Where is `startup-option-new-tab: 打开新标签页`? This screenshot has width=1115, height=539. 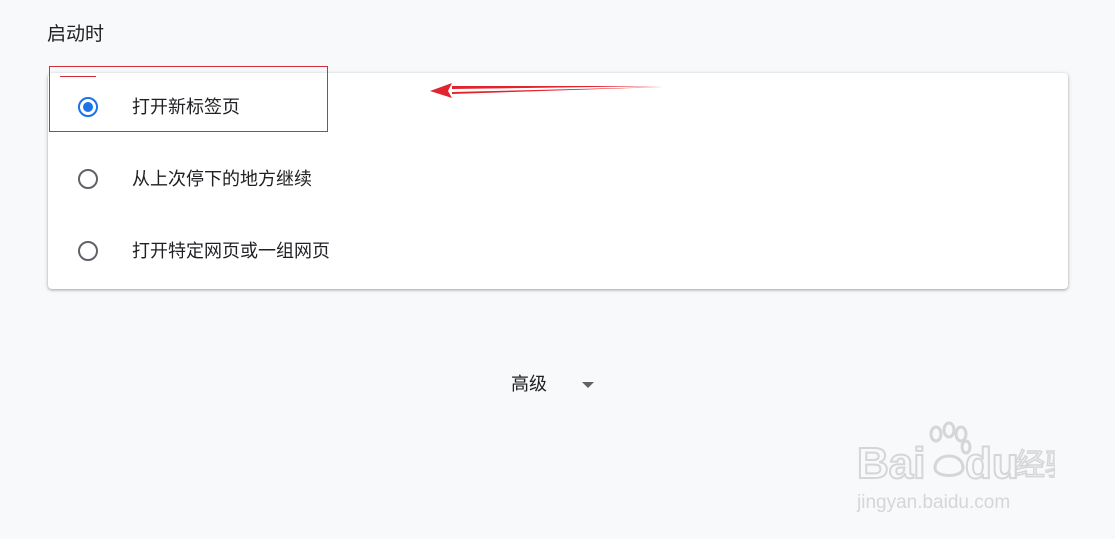 startup-option-new-tab: 打开新标签页 is located at coordinates (558, 109).